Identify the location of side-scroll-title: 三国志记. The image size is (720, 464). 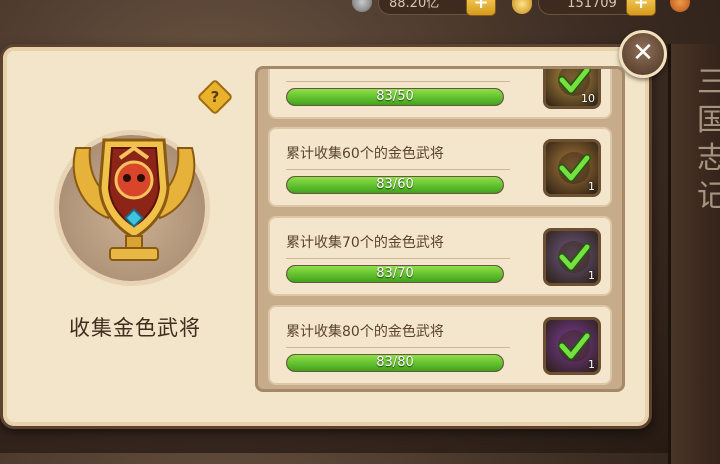
(708, 139).